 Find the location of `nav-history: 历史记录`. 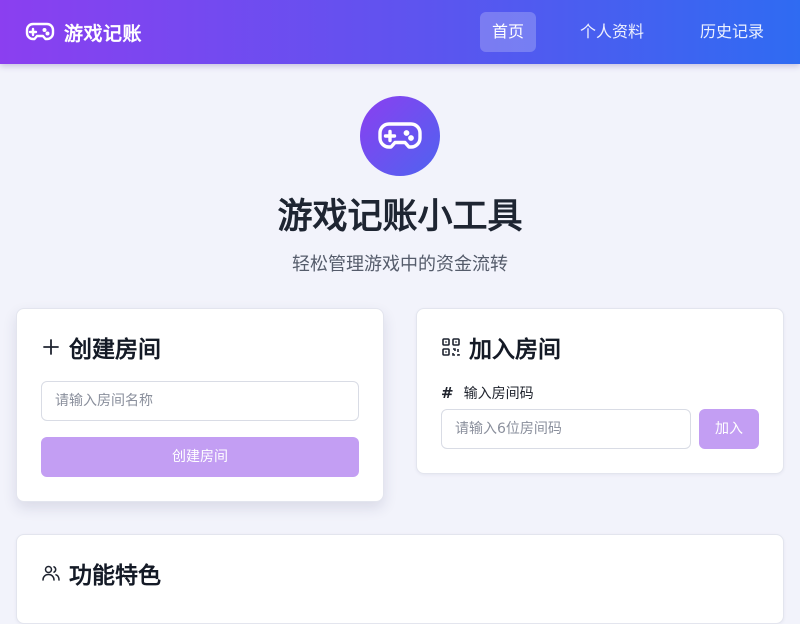

nav-history: 历史记录 is located at coordinates (732, 32).